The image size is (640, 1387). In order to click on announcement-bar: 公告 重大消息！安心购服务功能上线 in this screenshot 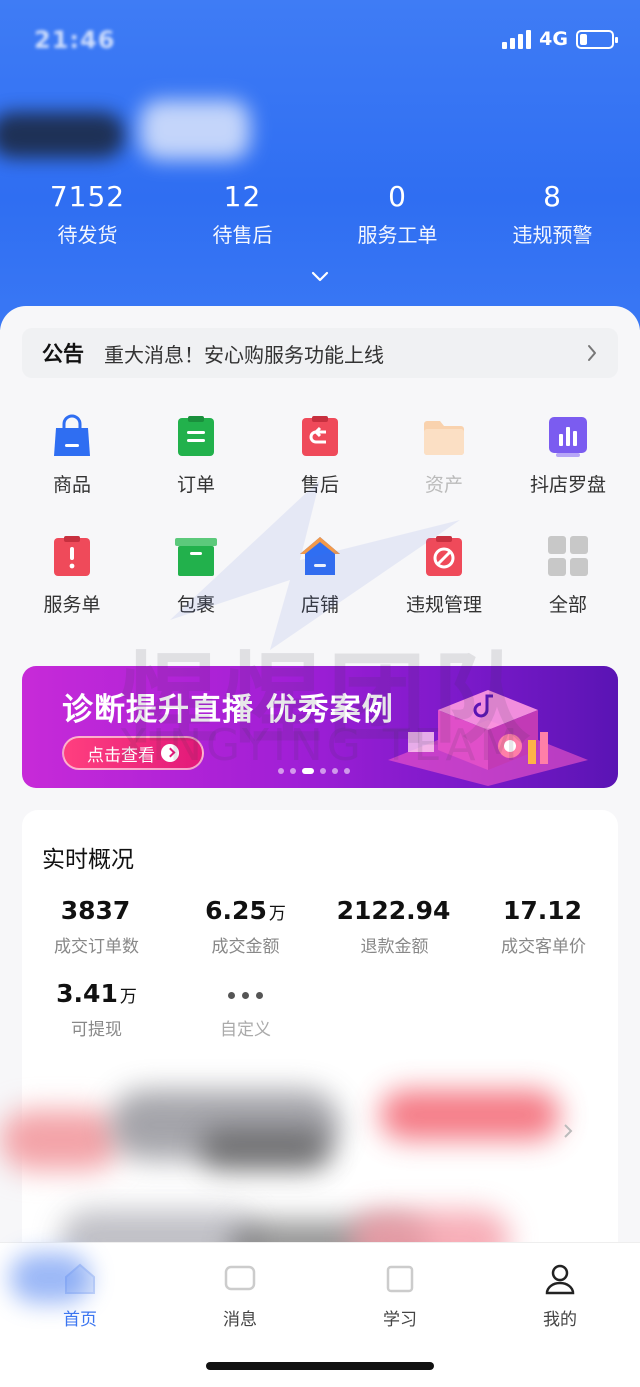, I will do `click(320, 353)`.